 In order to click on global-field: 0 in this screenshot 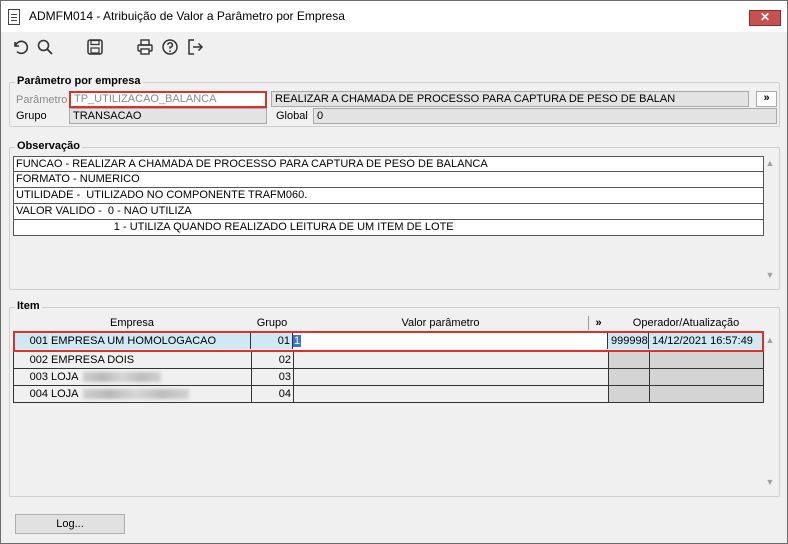, I will do `click(545, 116)`.